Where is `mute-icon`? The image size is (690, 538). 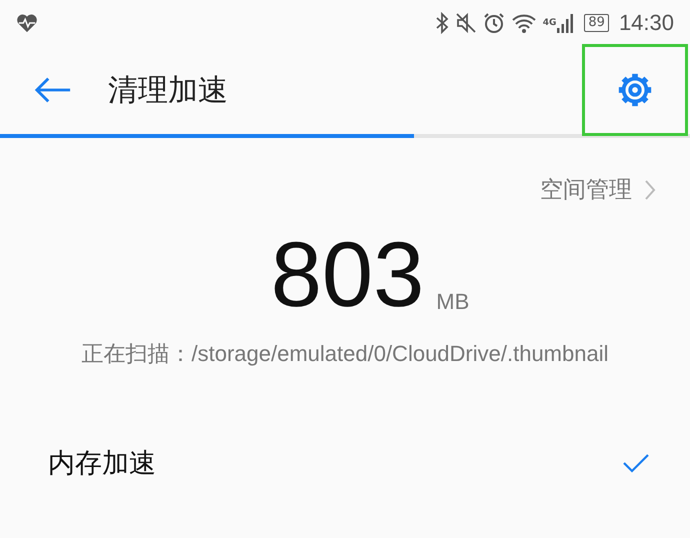 mute-icon is located at coordinates (465, 23).